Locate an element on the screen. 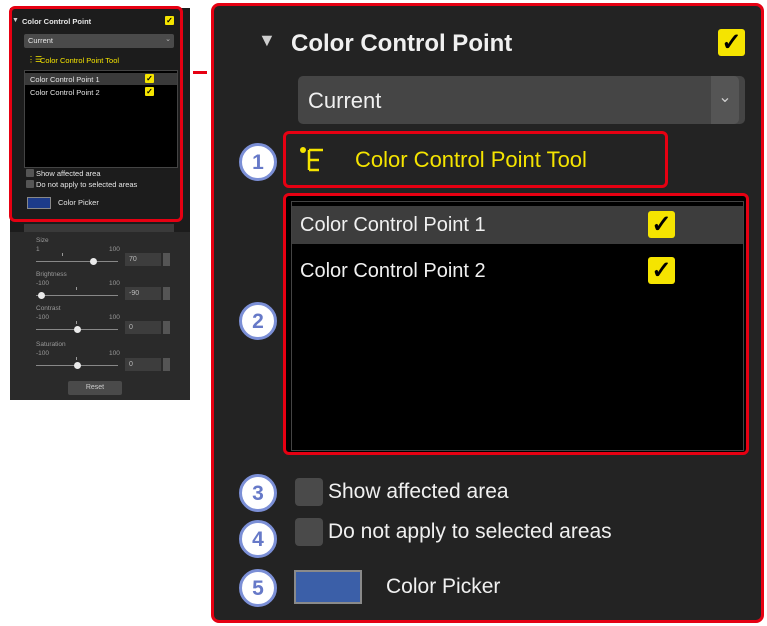 Image resolution: width=767 pixels, height=626 pixels. reset-button: Reset is located at coordinates (95, 388).